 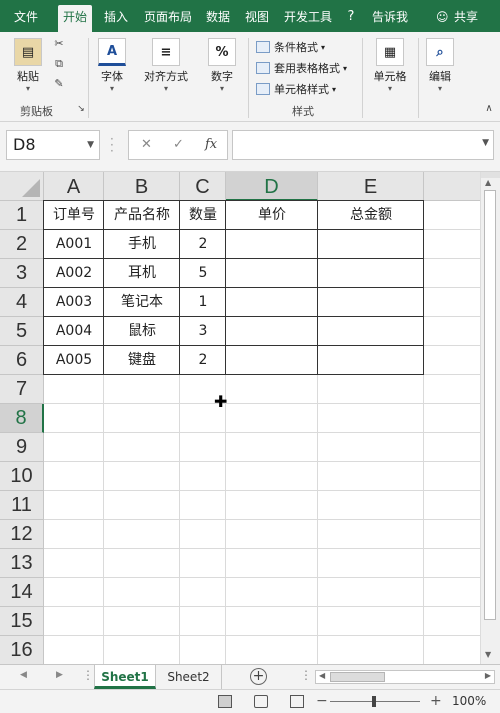 I want to click on row-header-15: 15, so click(x=22, y=621).